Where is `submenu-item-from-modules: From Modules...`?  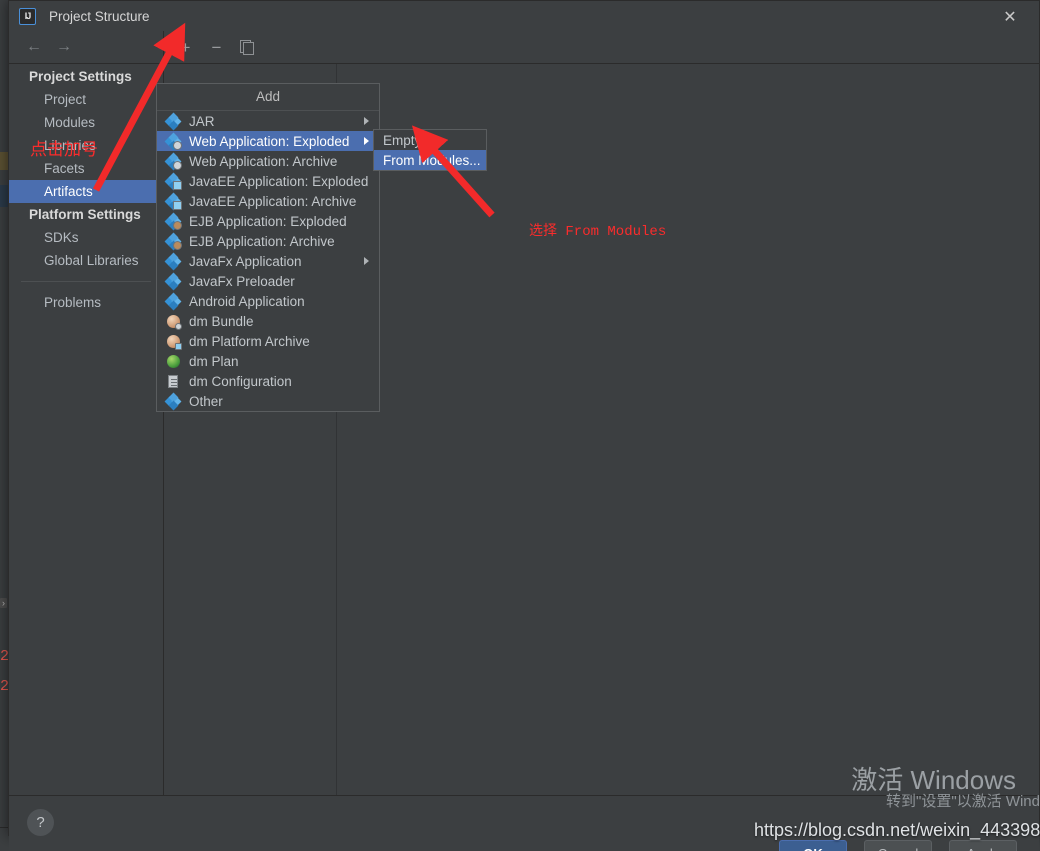
submenu-item-from-modules: From Modules... is located at coordinates (430, 160).